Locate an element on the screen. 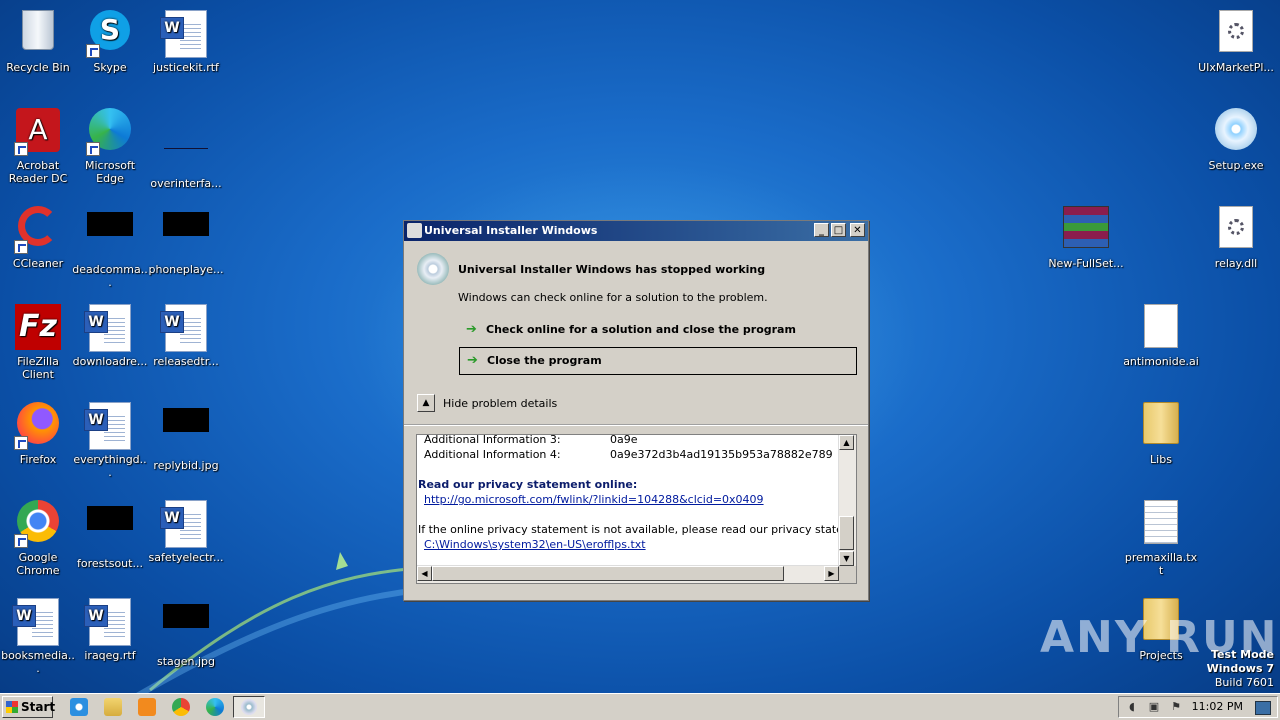 The image size is (1280, 720). desktop-icon-edge: Microsoft Edge is located at coordinates (110, 143).